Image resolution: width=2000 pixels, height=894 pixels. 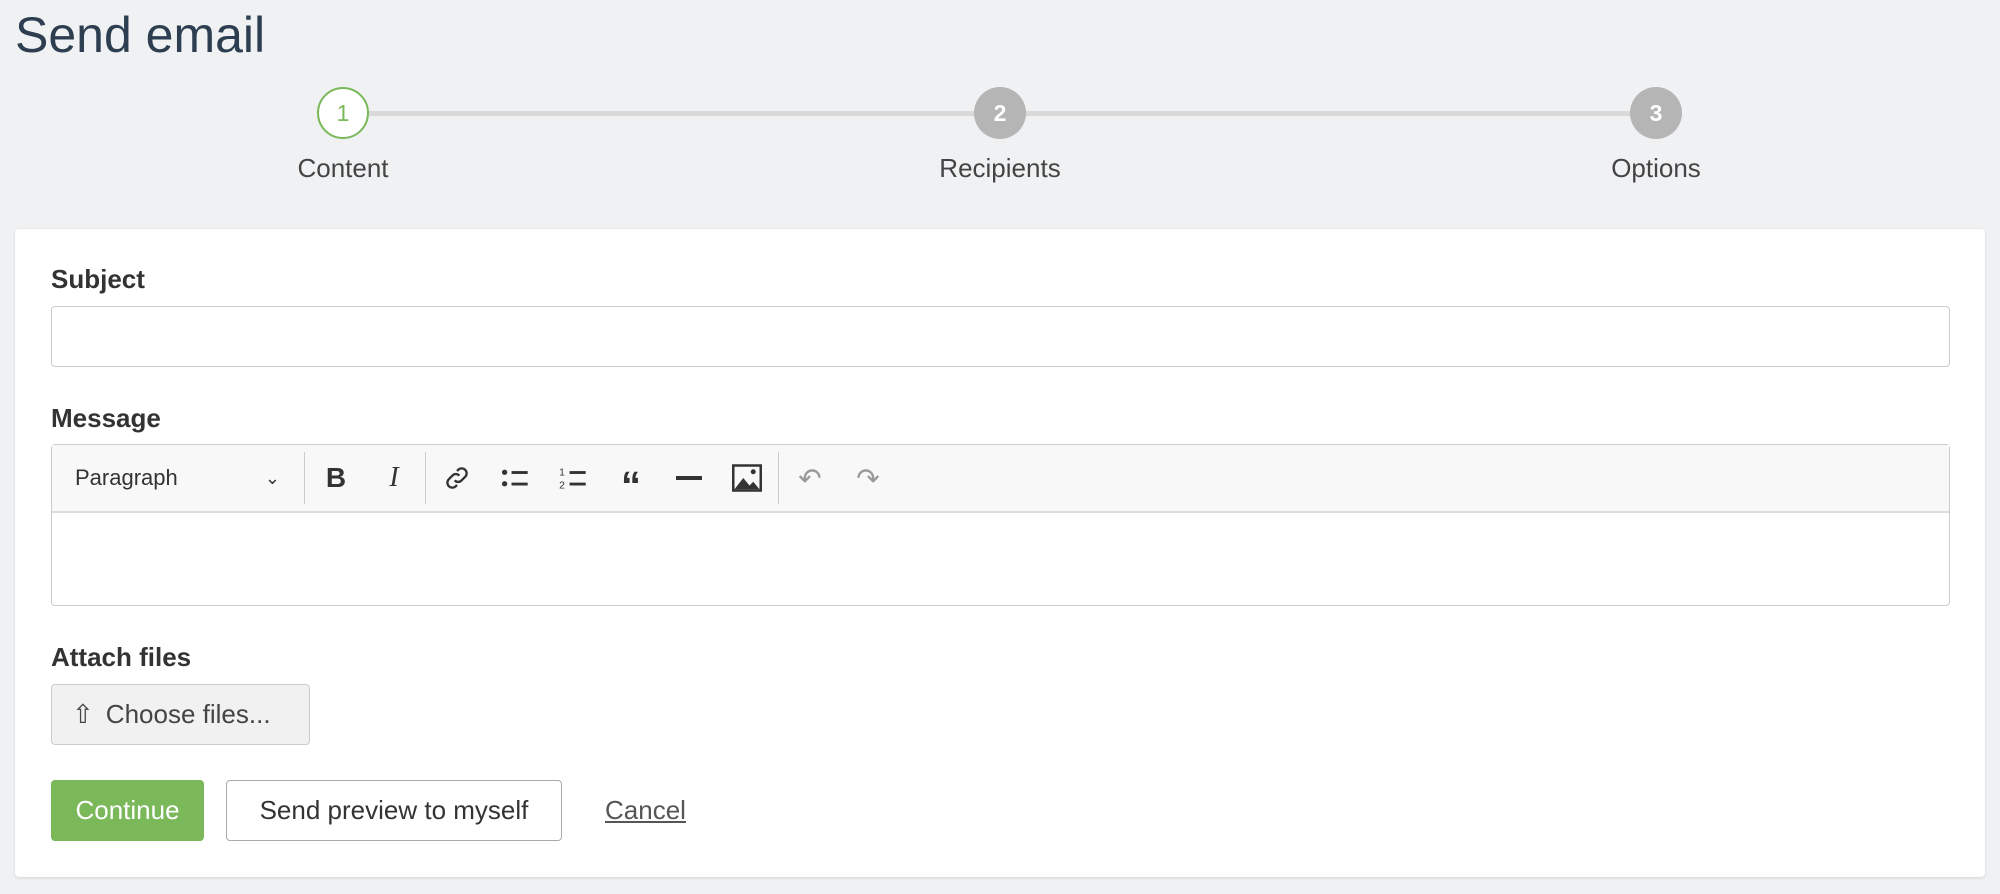 I want to click on paragraph-format-dropdown: Paragraph ⌄, so click(x=177, y=478).